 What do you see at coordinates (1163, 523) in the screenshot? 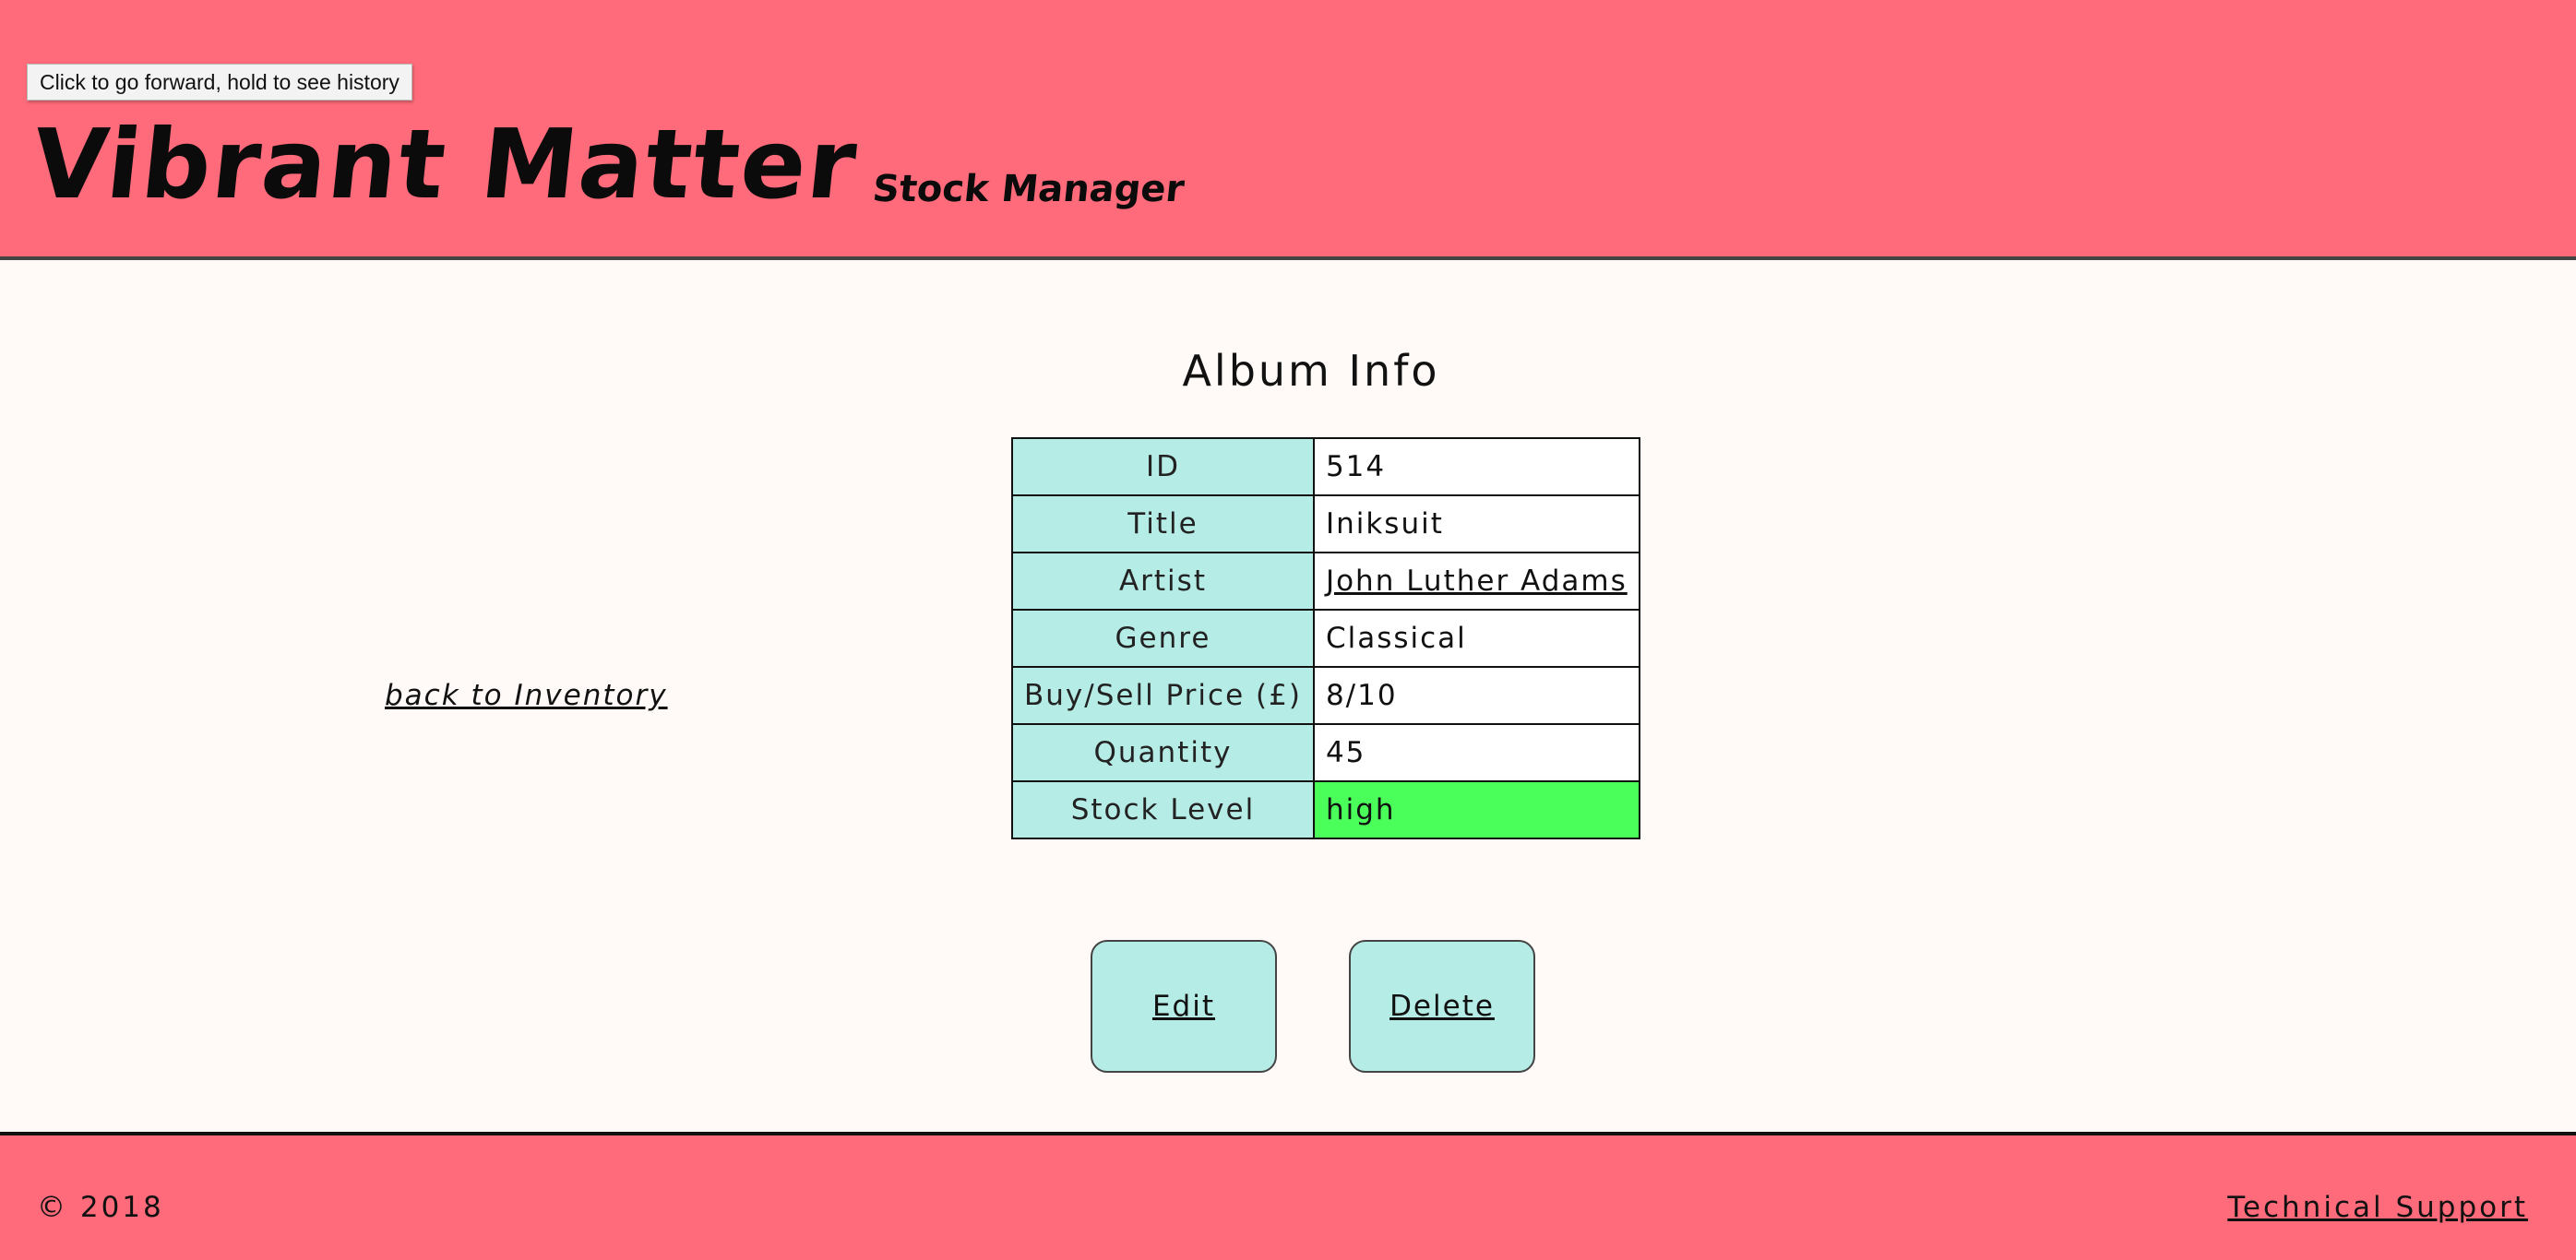
I see `row-label-title: Title` at bounding box center [1163, 523].